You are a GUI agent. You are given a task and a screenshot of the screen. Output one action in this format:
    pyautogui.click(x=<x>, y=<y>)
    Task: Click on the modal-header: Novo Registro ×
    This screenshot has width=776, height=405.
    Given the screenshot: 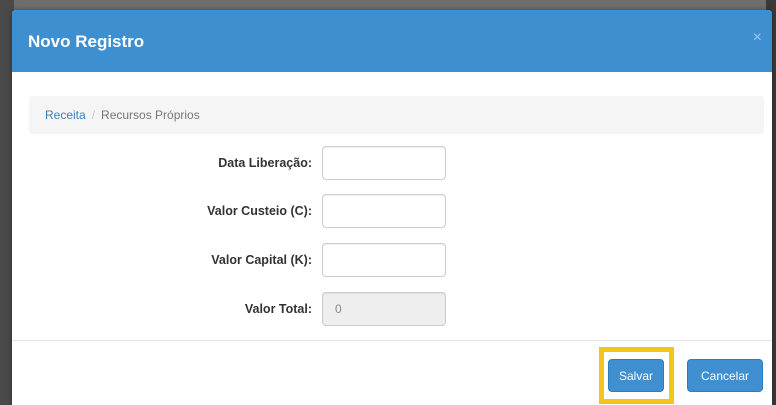 What is the action you would take?
    pyautogui.click(x=392, y=41)
    